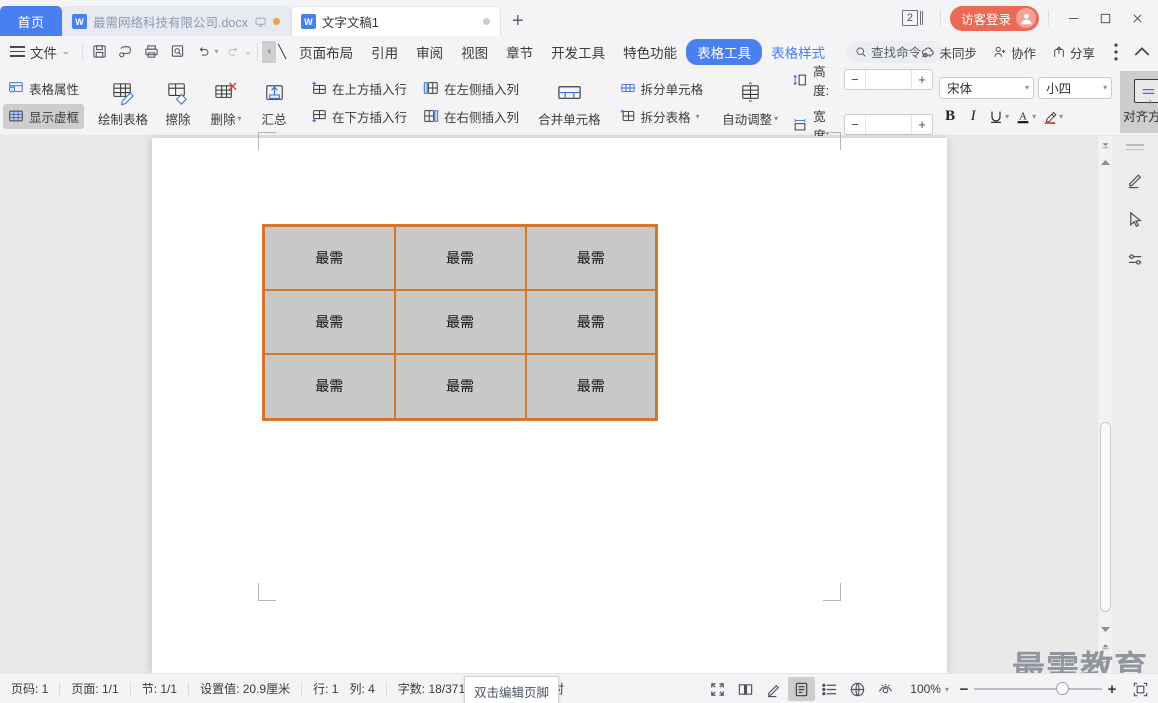  Describe the element at coordinates (159, 688) in the screenshot. I see `status-section: 节: 1/1` at that location.